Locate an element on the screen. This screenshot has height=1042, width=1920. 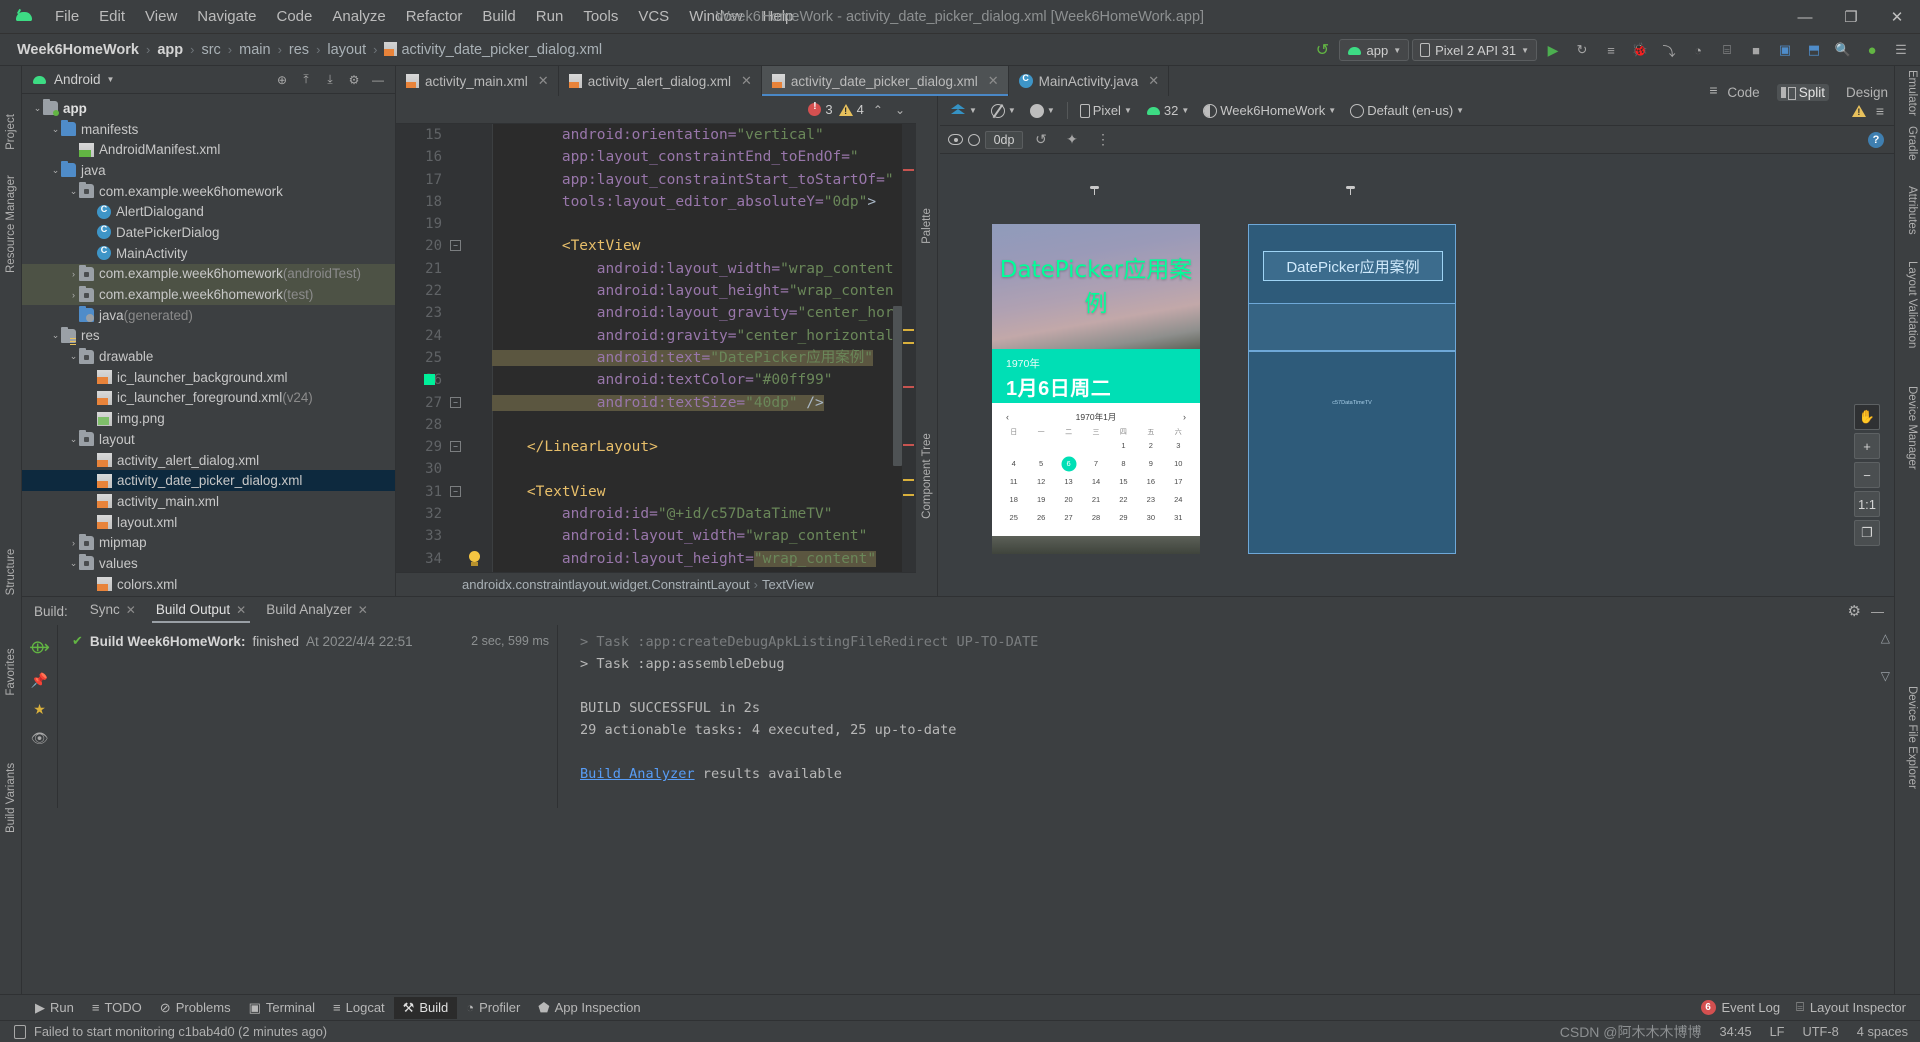
build-analyzer-link: Build Analyzer is located at coordinates (637, 774).